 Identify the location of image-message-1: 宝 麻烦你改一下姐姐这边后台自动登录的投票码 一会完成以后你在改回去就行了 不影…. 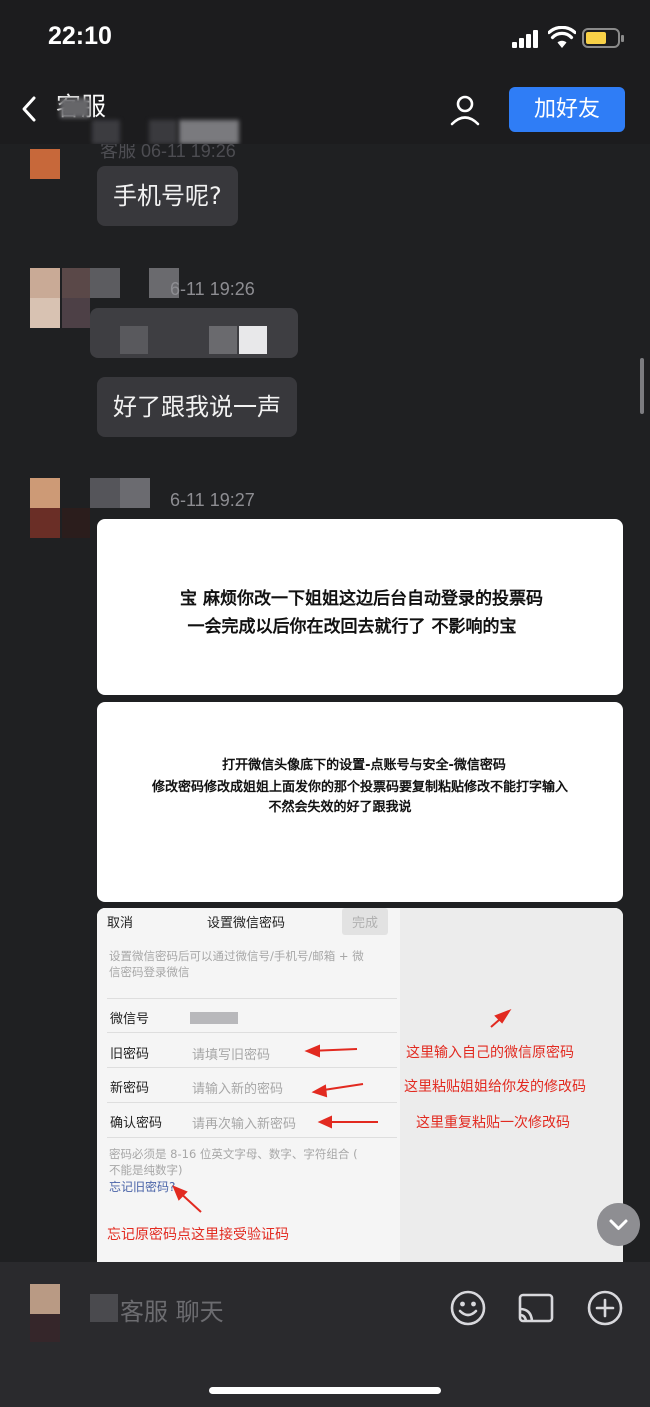
(360, 607).